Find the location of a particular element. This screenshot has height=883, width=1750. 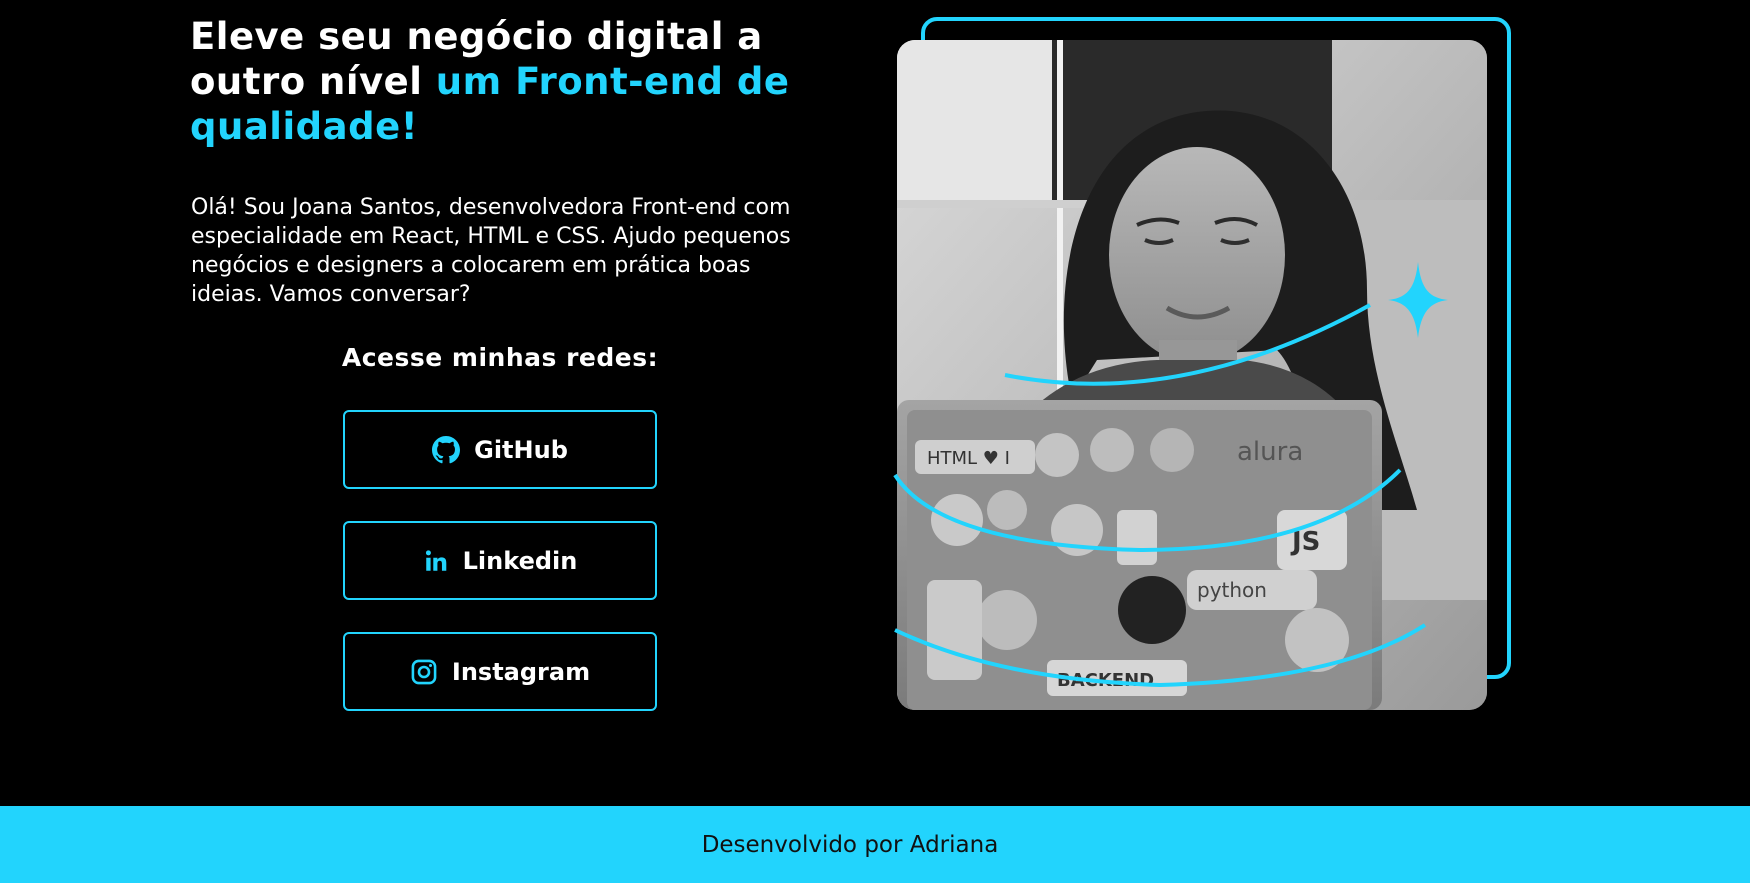

linkedin-icon is located at coordinates (436, 561).